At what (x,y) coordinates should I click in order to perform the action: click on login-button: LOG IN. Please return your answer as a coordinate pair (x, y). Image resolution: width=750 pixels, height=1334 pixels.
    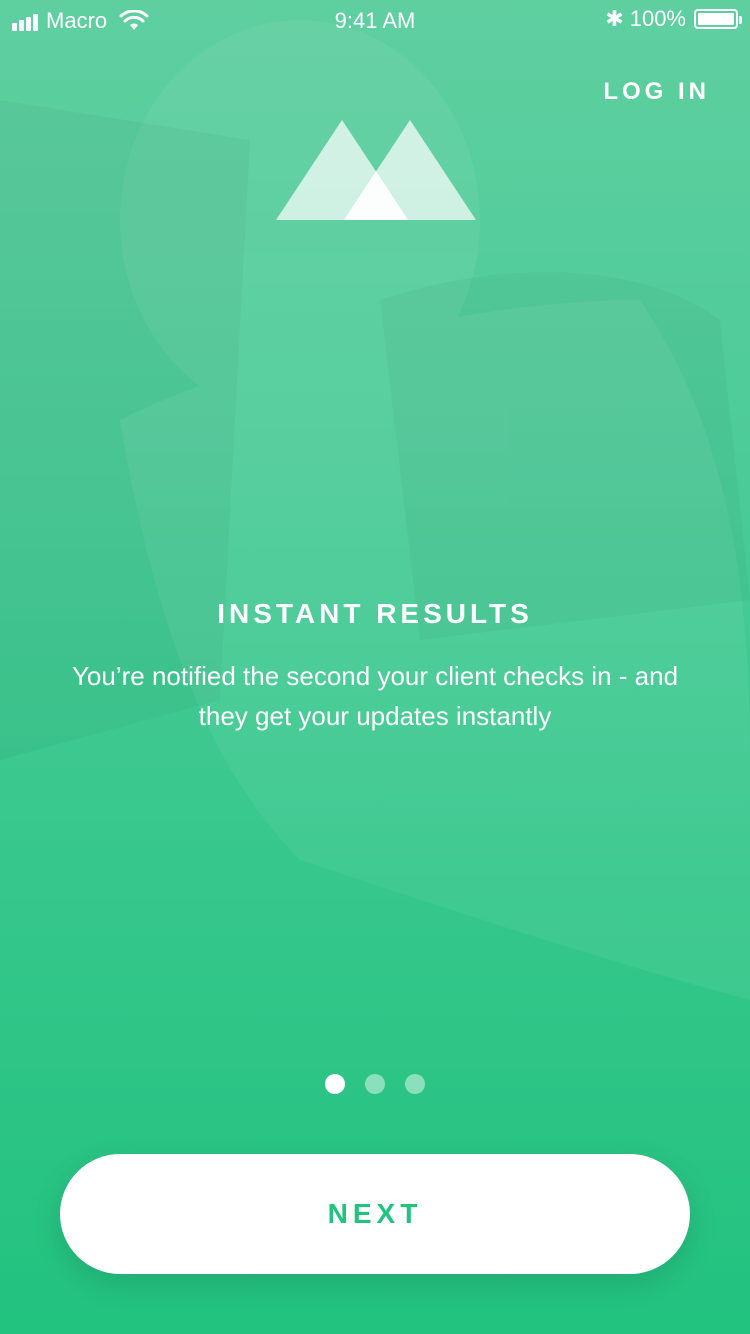
    Looking at the image, I should click on (656, 92).